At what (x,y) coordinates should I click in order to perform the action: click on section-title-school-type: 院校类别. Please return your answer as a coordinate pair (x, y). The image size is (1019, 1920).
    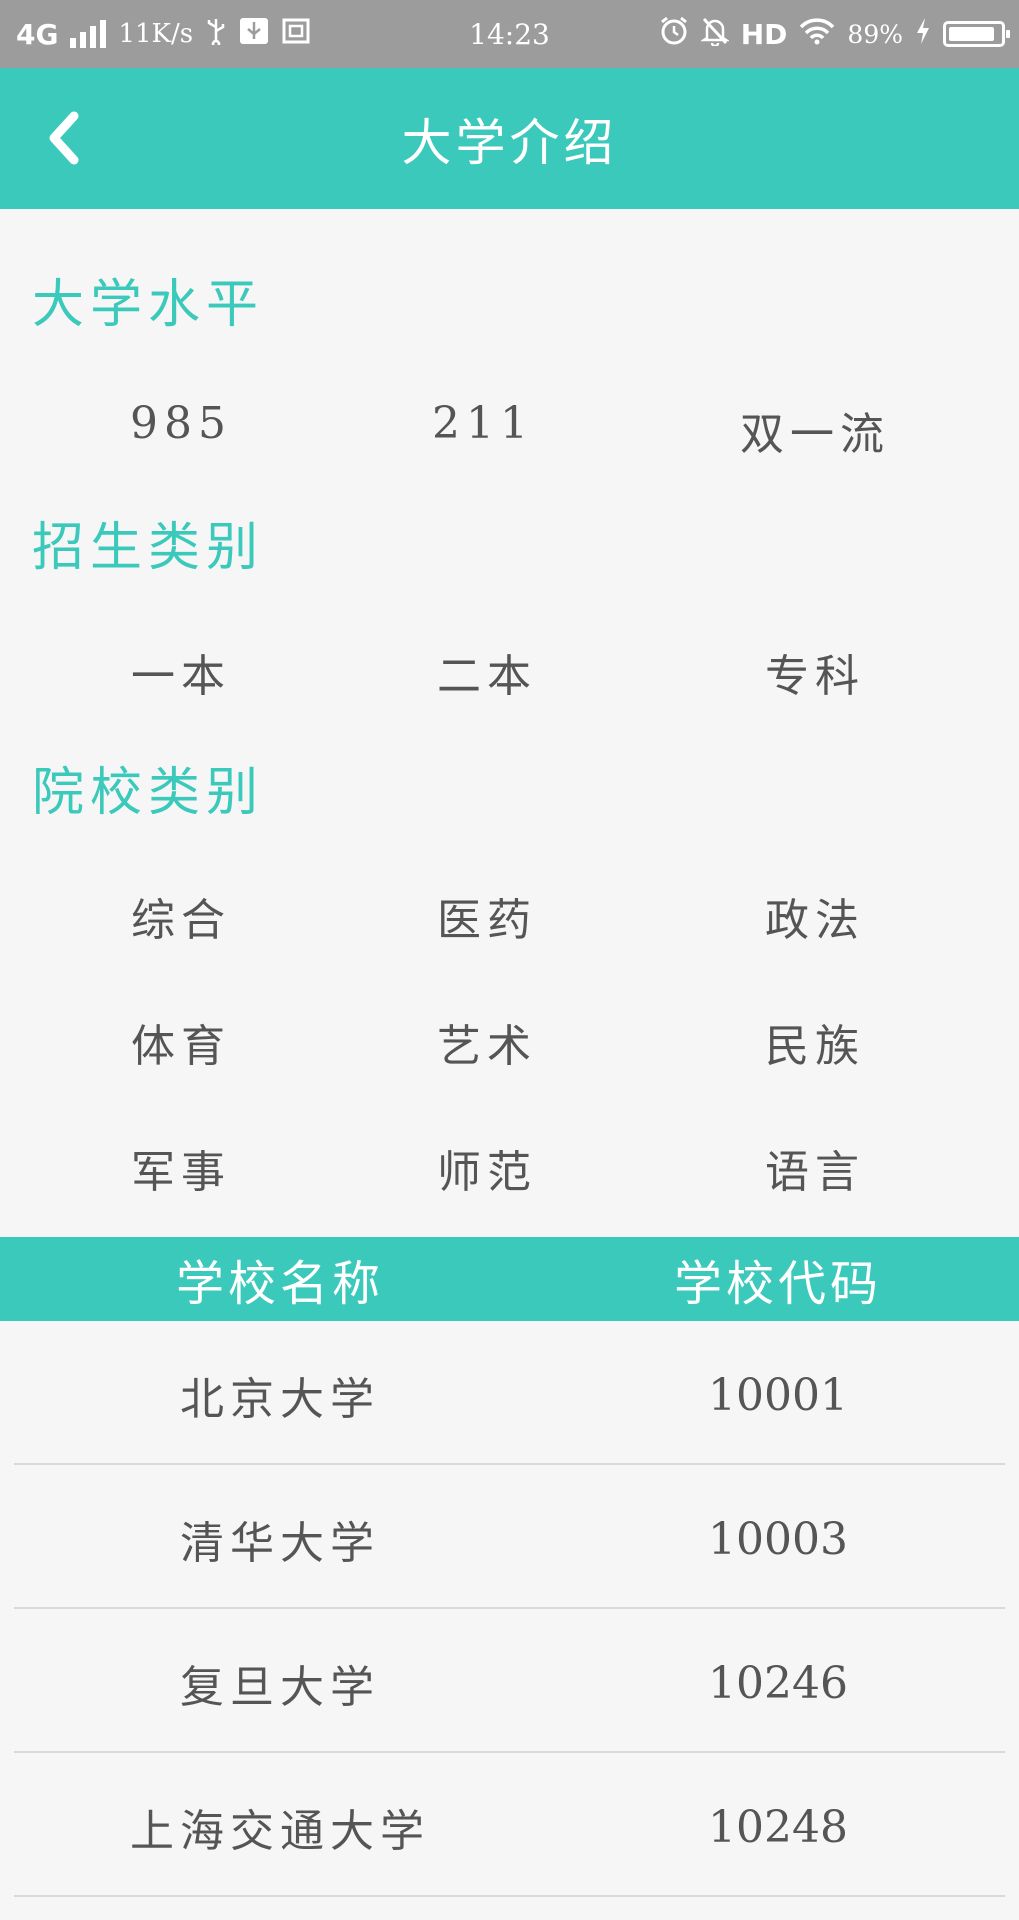
    Looking at the image, I should click on (148, 793).